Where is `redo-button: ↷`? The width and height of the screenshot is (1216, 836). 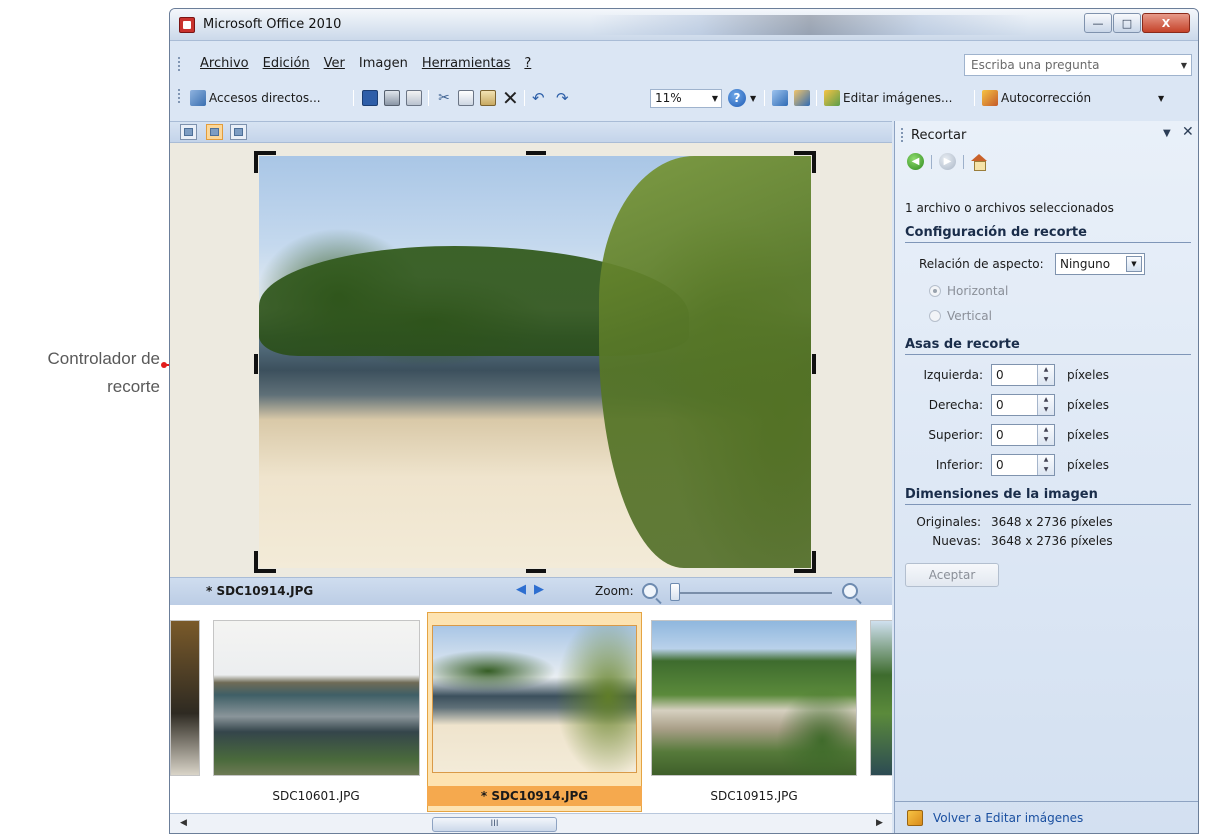 redo-button: ↷ is located at coordinates (562, 98).